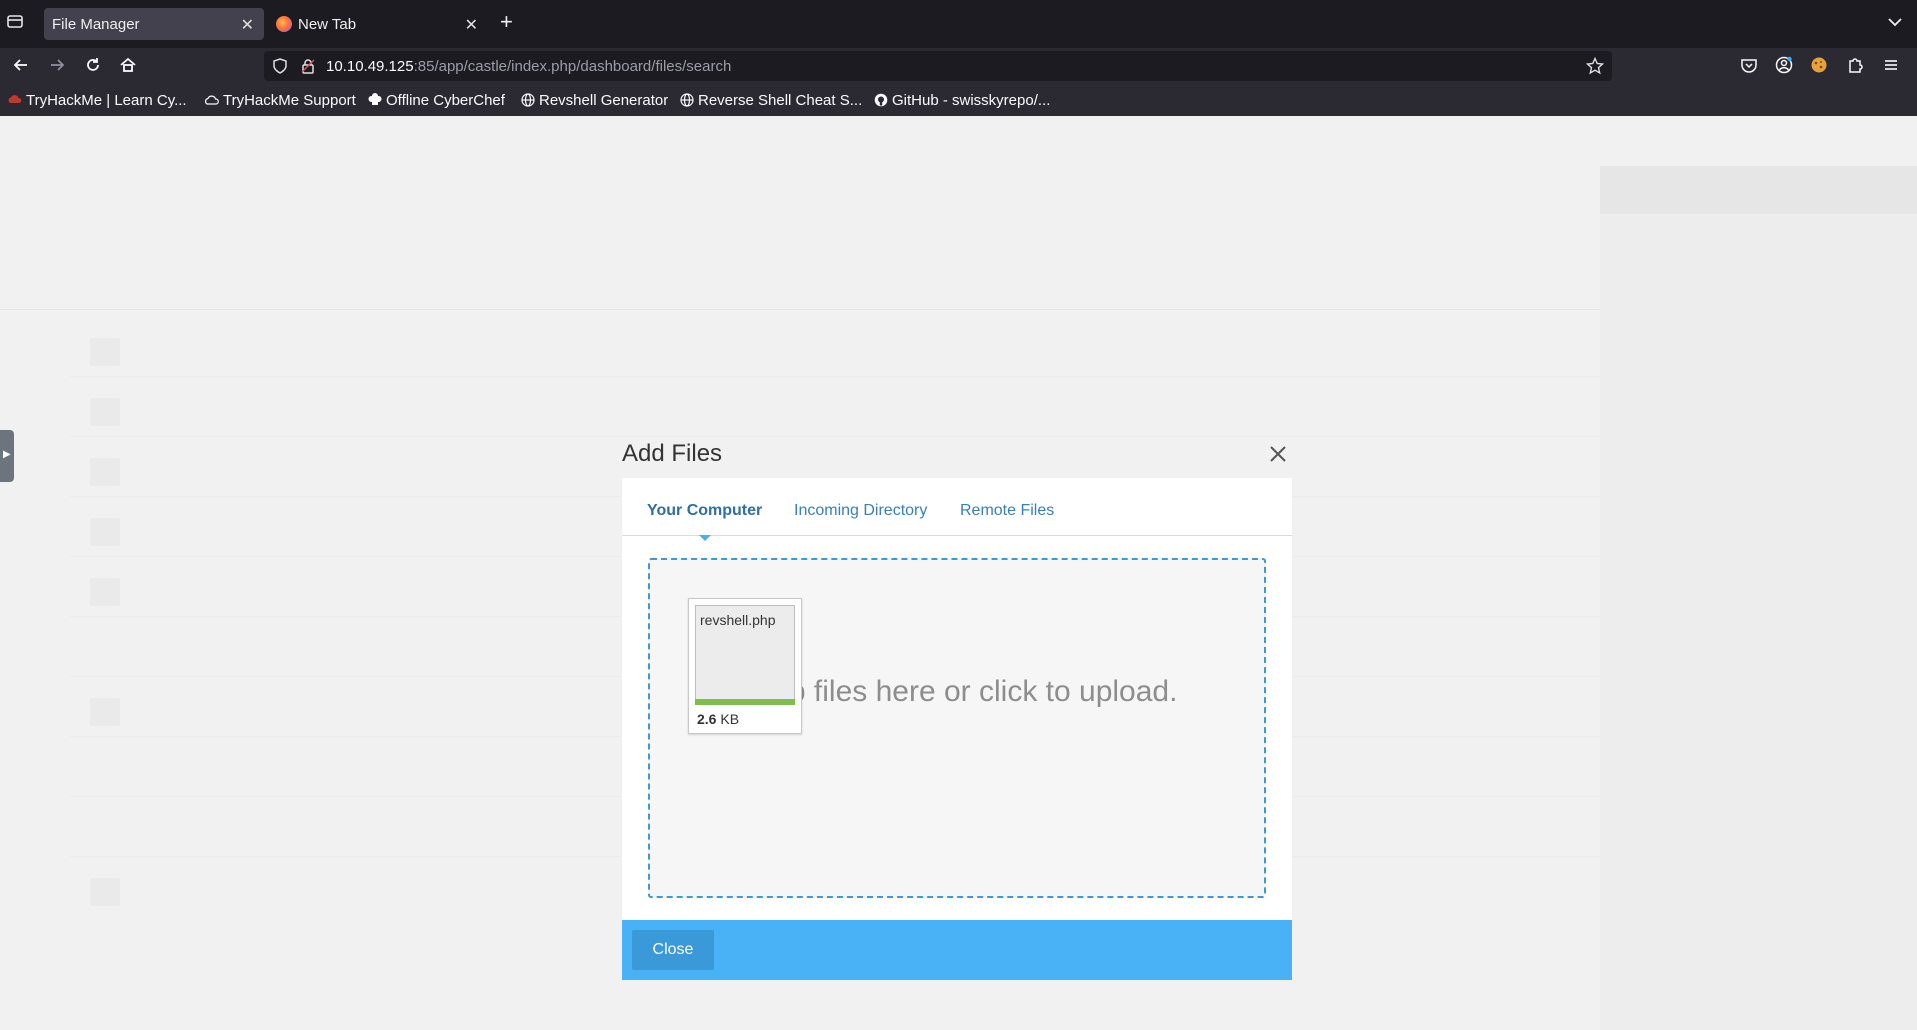 Image resolution: width=1917 pixels, height=1030 pixels. Describe the element at coordinates (211, 100) in the screenshot. I see `cloud-icon` at that location.